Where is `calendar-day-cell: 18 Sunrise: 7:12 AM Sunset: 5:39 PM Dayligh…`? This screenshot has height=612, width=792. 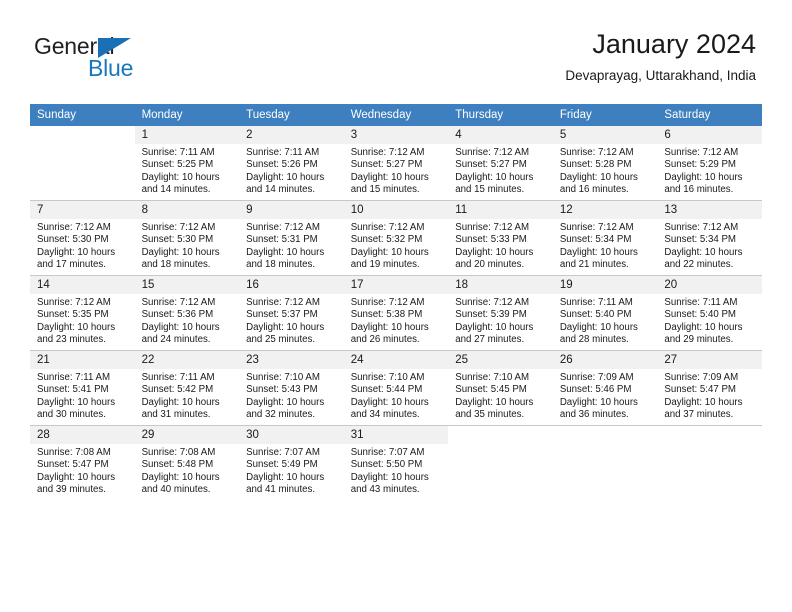
calendar-day-cell: 18 Sunrise: 7:12 AM Sunset: 5:39 PM Dayligh… is located at coordinates (500, 313).